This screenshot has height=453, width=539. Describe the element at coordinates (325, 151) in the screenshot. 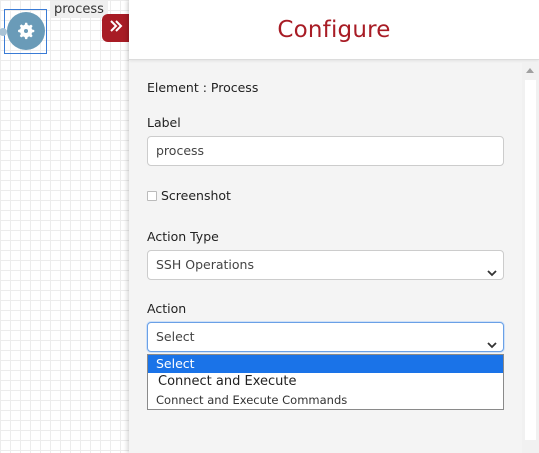

I see `label-input: process` at that location.